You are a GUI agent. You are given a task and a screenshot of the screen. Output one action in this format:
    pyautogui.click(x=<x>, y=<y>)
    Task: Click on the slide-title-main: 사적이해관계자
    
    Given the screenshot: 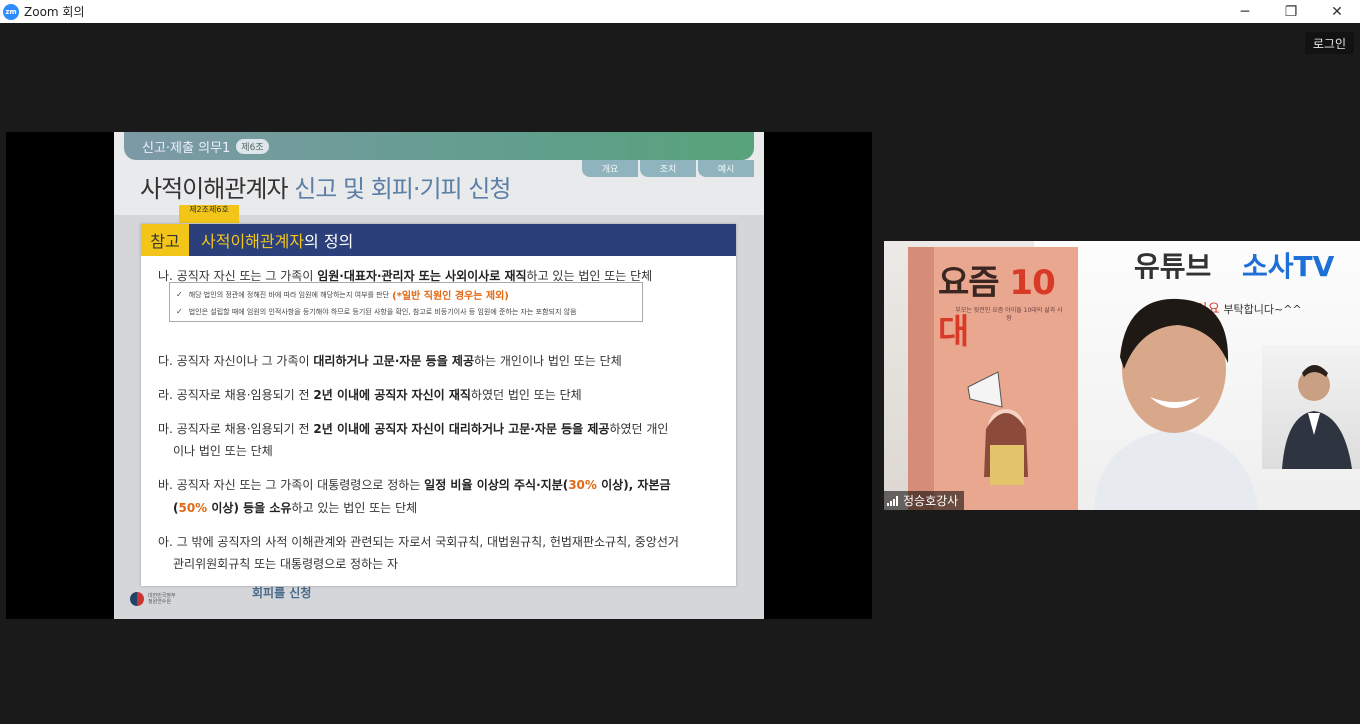 What is the action you would take?
    pyautogui.click(x=214, y=189)
    